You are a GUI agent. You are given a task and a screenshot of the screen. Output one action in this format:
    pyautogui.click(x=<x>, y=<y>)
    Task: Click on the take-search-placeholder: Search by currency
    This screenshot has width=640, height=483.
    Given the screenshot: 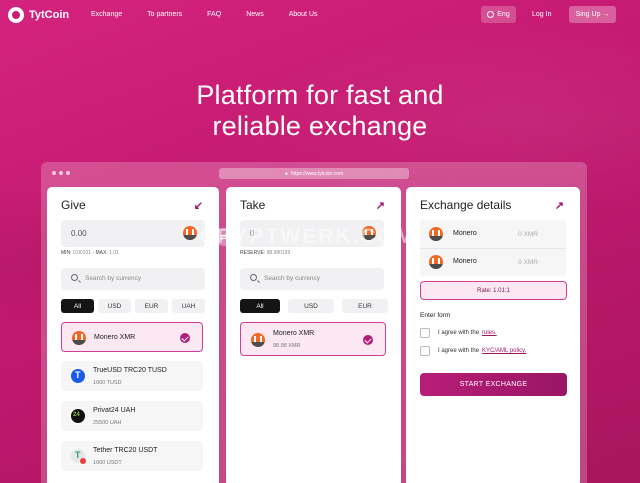 What is the action you would take?
    pyautogui.click(x=292, y=278)
    